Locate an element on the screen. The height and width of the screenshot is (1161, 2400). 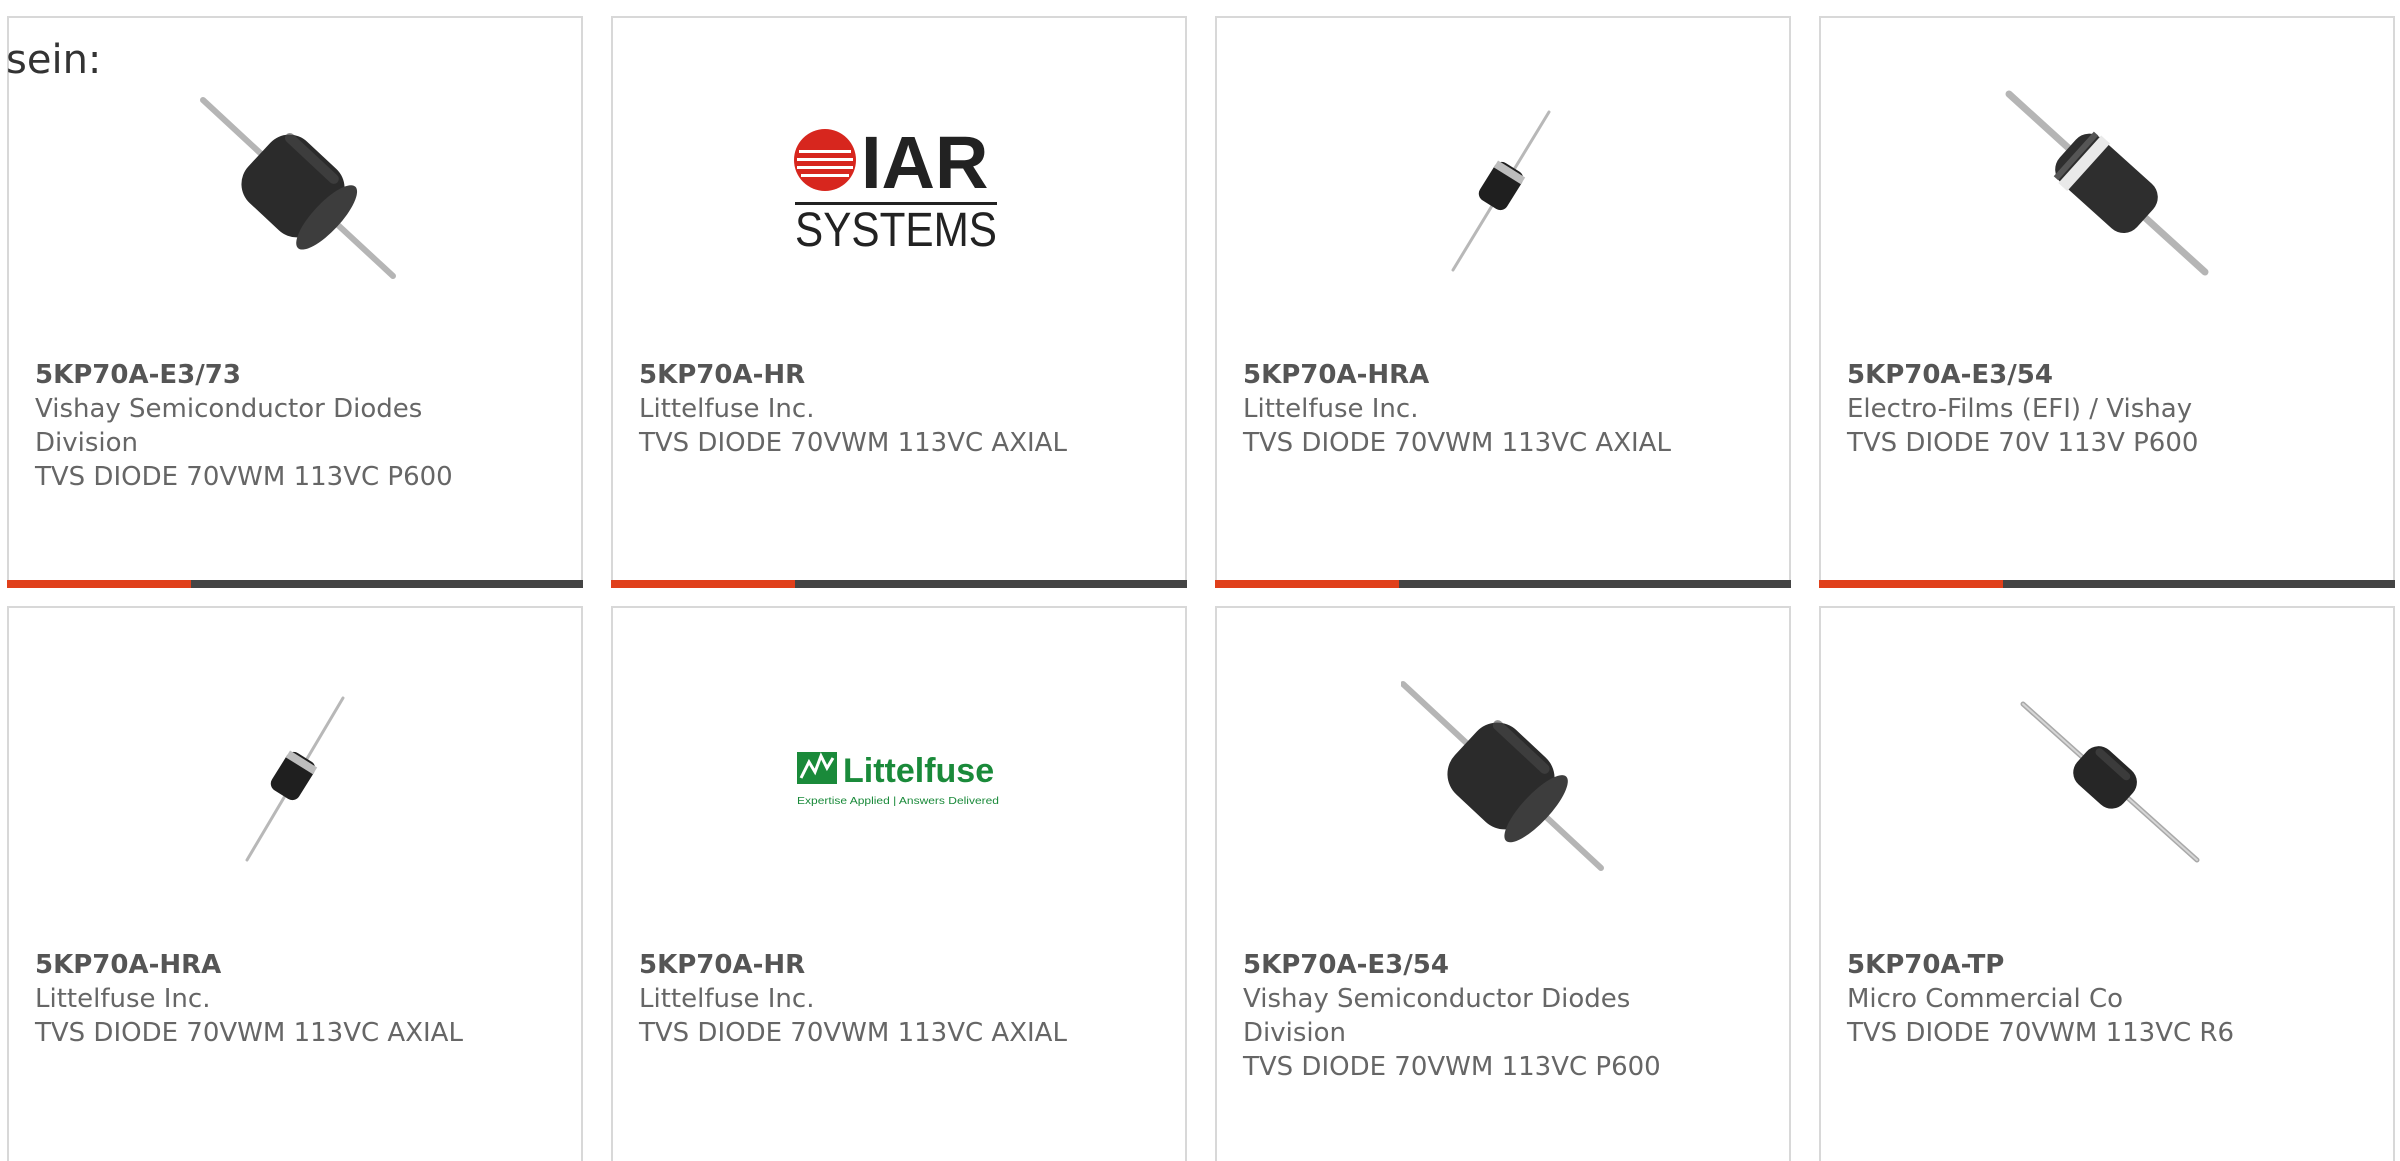
iar-systems-logo: IAR SYSTEMS is located at coordinates (895, 189).